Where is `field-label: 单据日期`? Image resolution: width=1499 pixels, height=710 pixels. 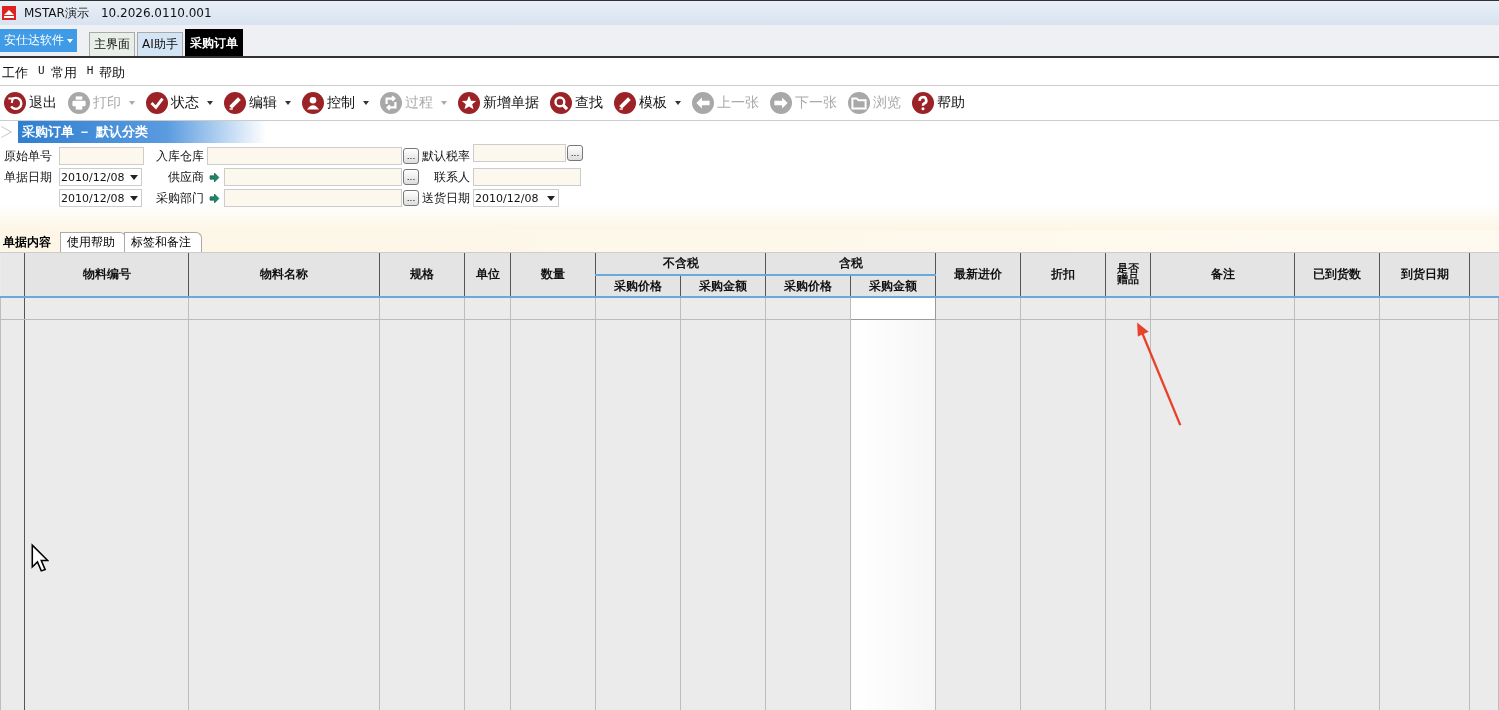 field-label: 单据日期 is located at coordinates (28, 177).